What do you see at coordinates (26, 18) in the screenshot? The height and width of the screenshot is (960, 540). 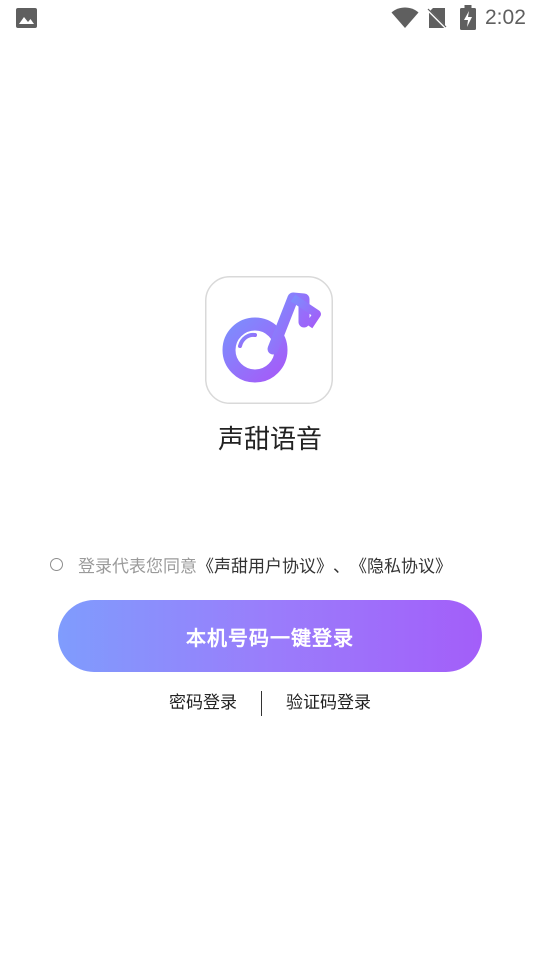 I see `gallery-icon` at bounding box center [26, 18].